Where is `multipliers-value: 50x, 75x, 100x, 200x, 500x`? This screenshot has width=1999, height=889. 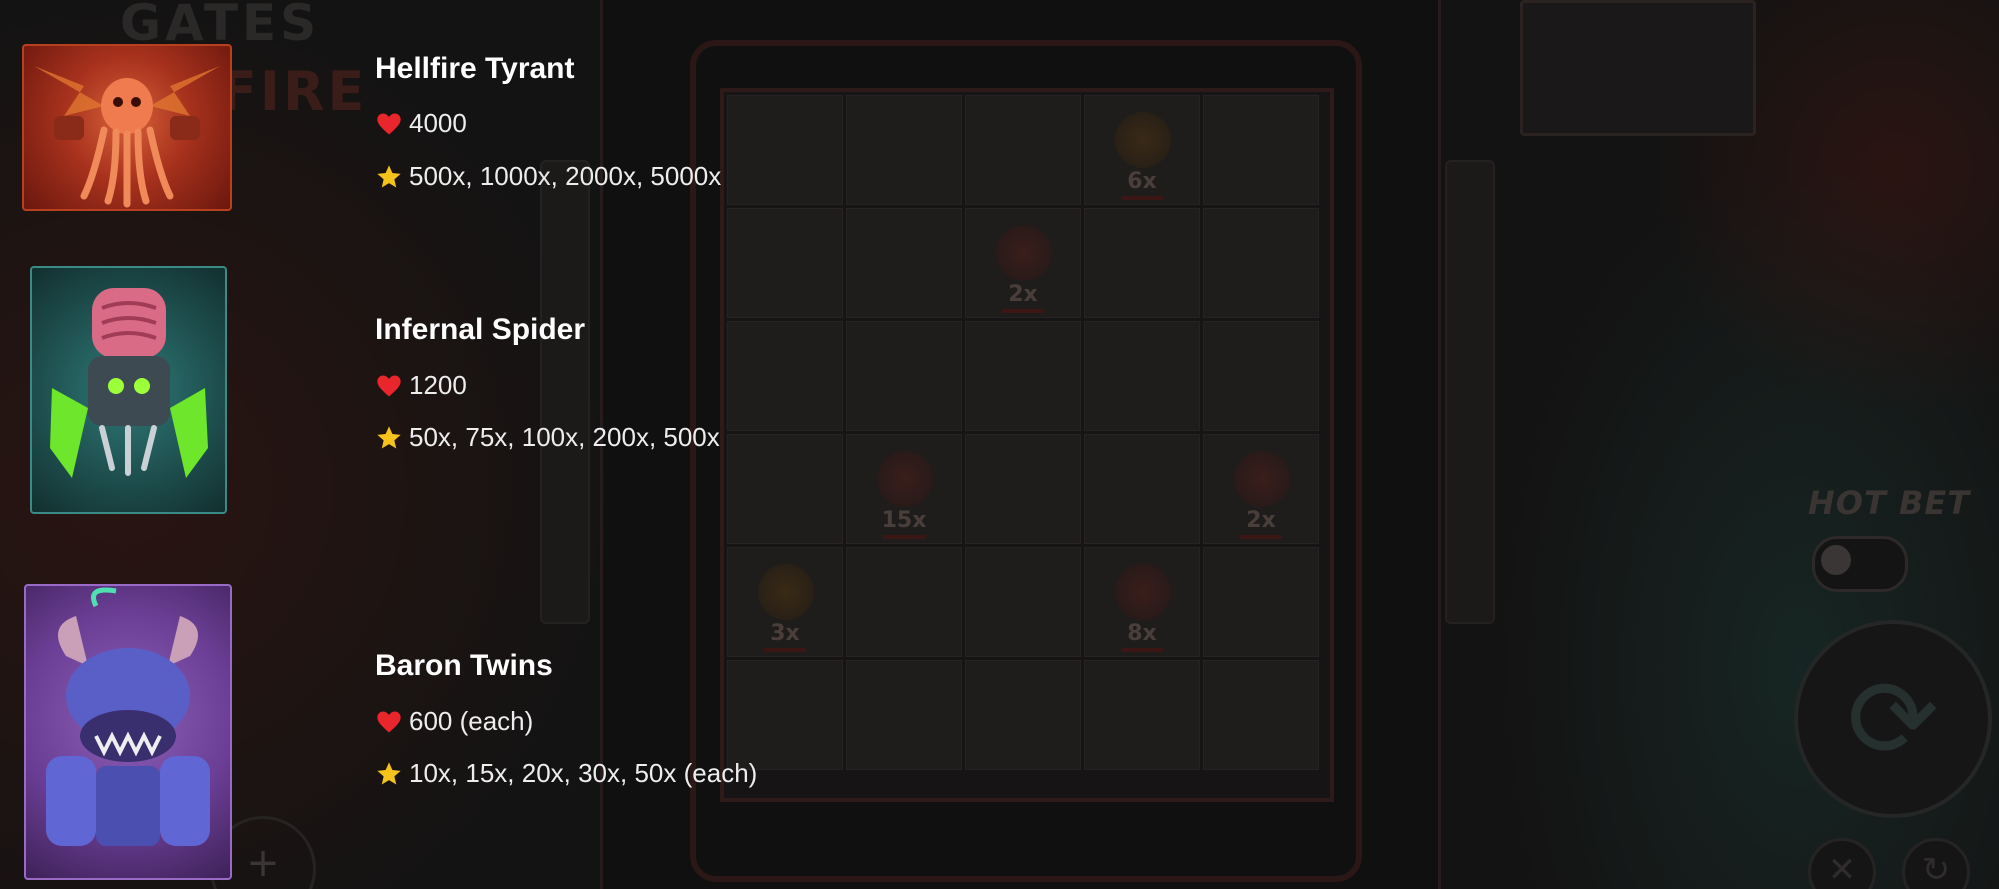
multipliers-value: 50x, 75x, 100x, 200x, 500x is located at coordinates (564, 437).